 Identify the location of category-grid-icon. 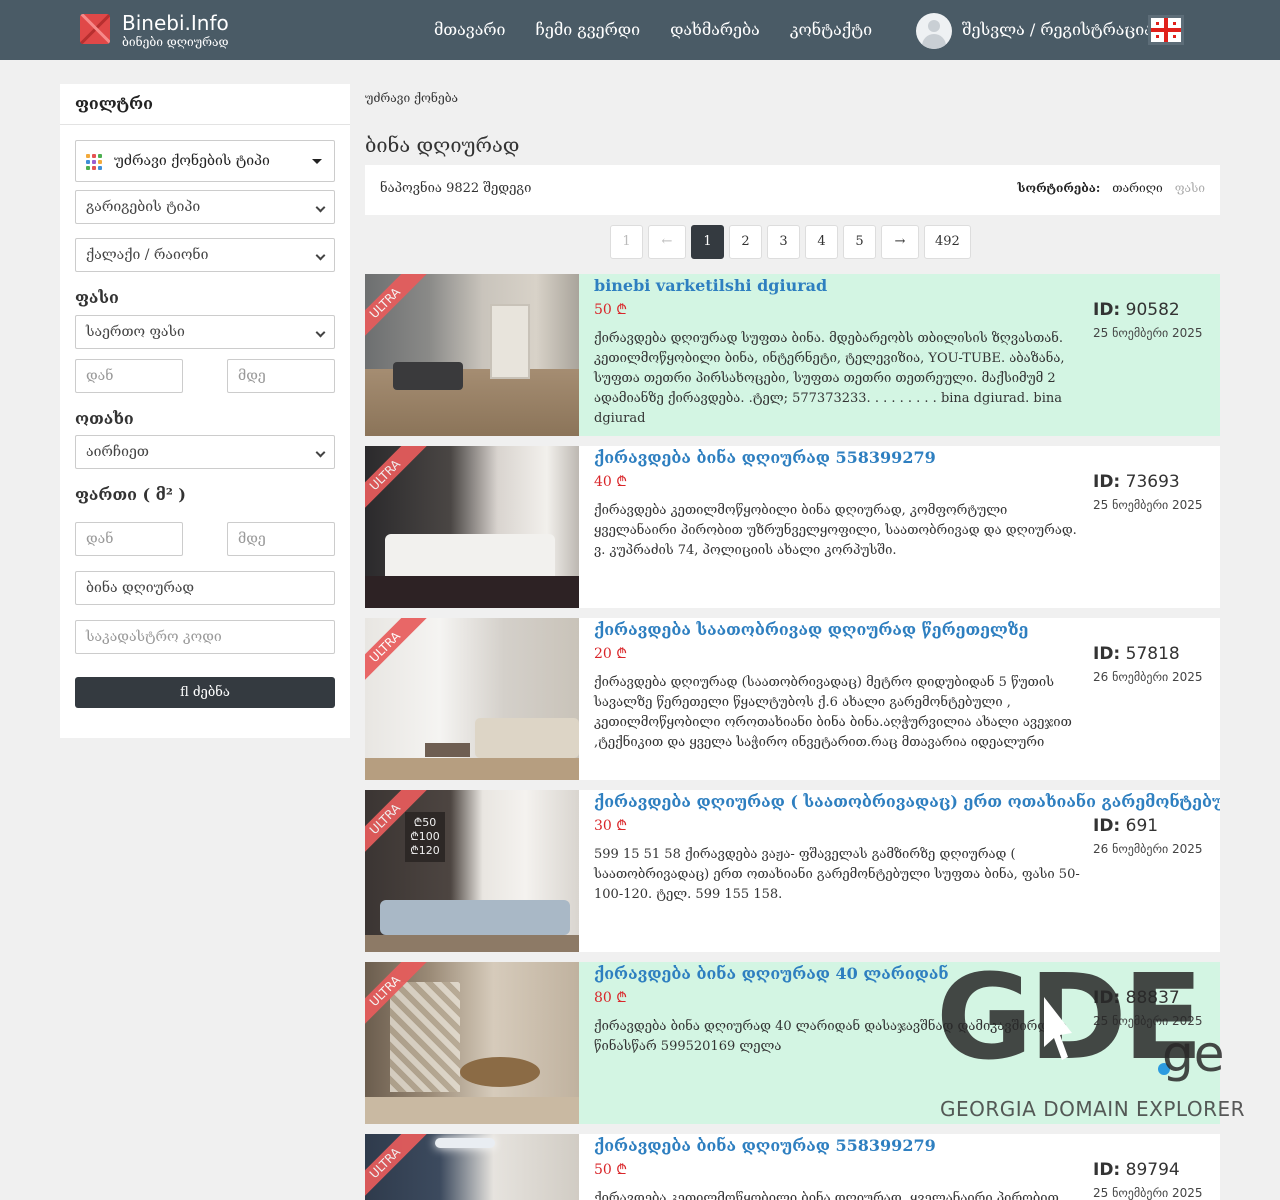
(94, 162).